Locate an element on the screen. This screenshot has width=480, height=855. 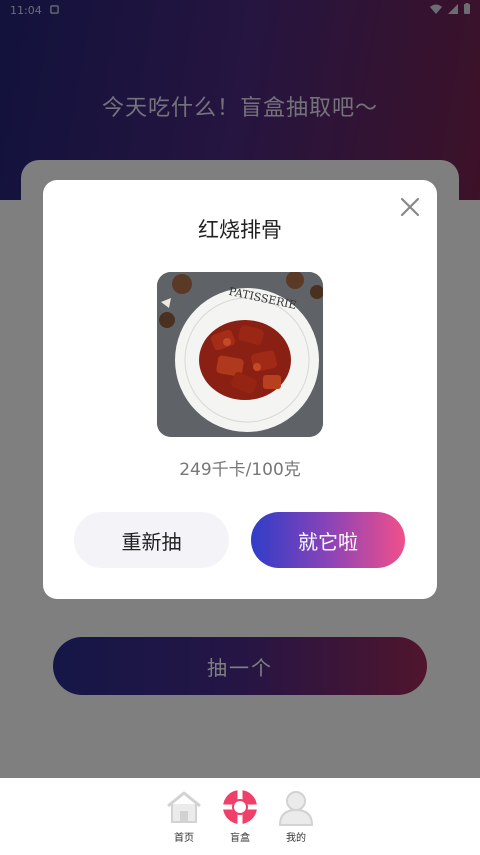
home-icon is located at coordinates (184, 807).